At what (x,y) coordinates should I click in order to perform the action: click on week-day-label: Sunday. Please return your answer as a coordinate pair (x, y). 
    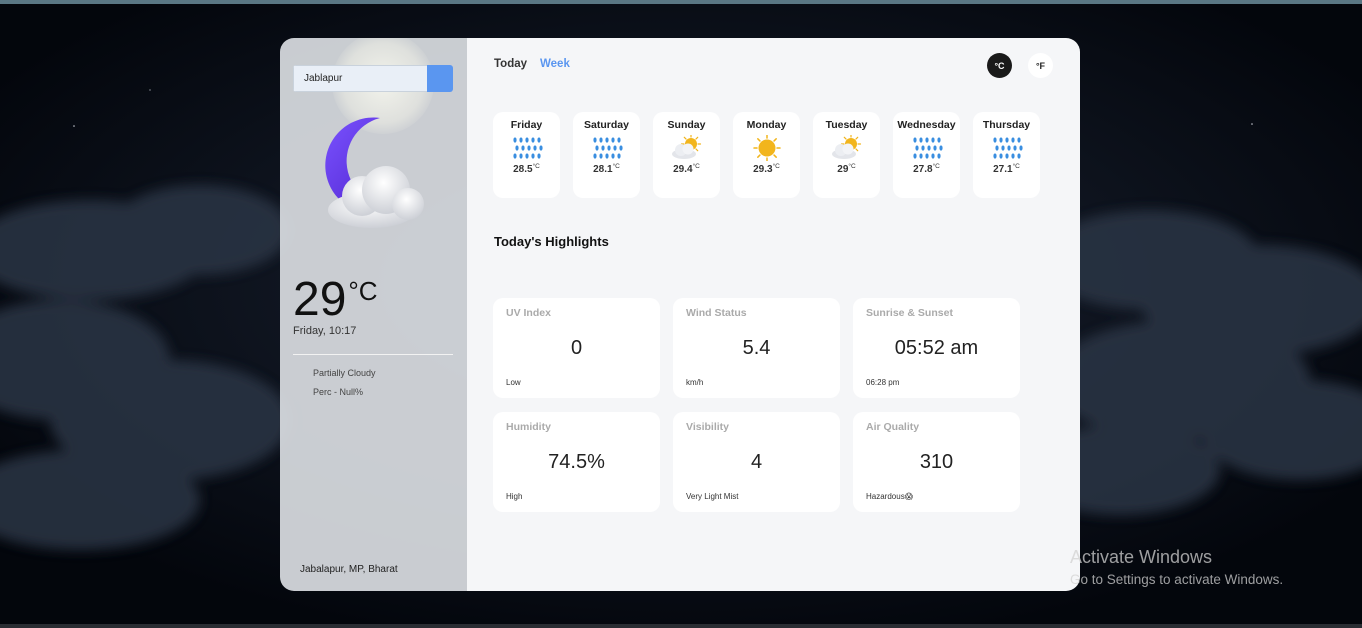
    Looking at the image, I should click on (686, 125).